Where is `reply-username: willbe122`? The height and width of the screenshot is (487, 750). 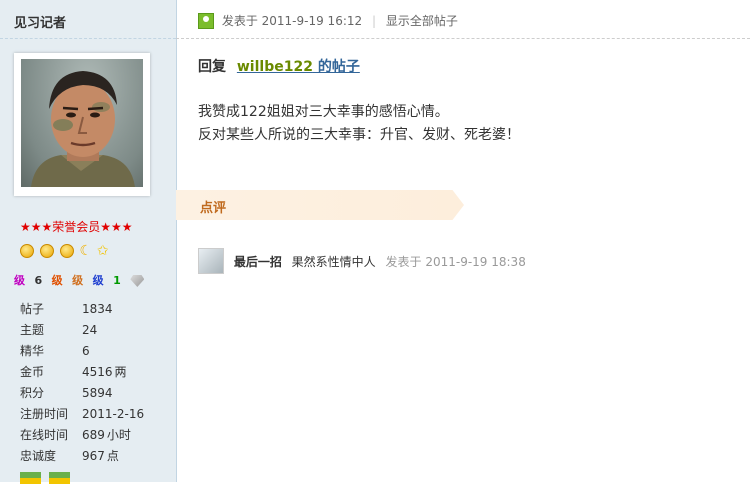 reply-username: willbe122 is located at coordinates (275, 67).